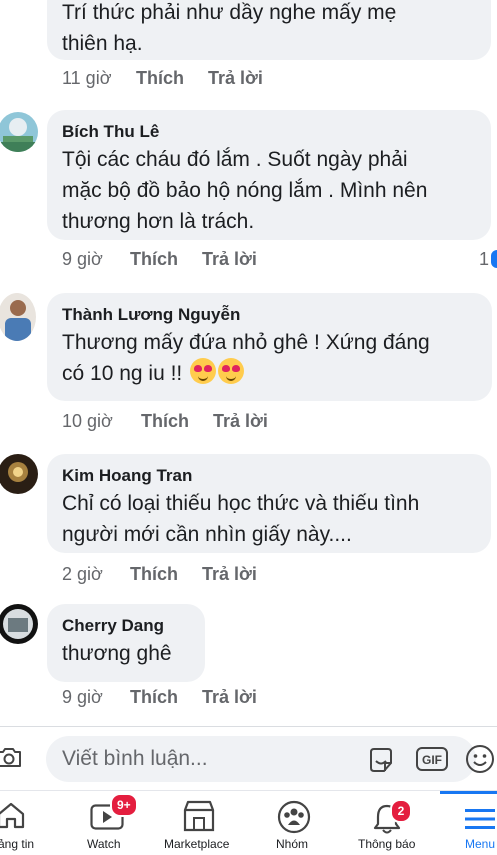  What do you see at coordinates (483, 259) in the screenshot?
I see `reaction-count-value: 1` at bounding box center [483, 259].